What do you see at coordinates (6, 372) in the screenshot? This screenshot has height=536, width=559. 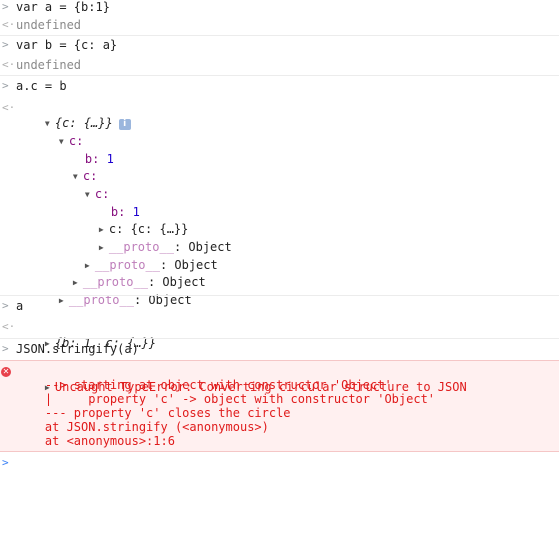 I see `error-icon: ✕` at bounding box center [6, 372].